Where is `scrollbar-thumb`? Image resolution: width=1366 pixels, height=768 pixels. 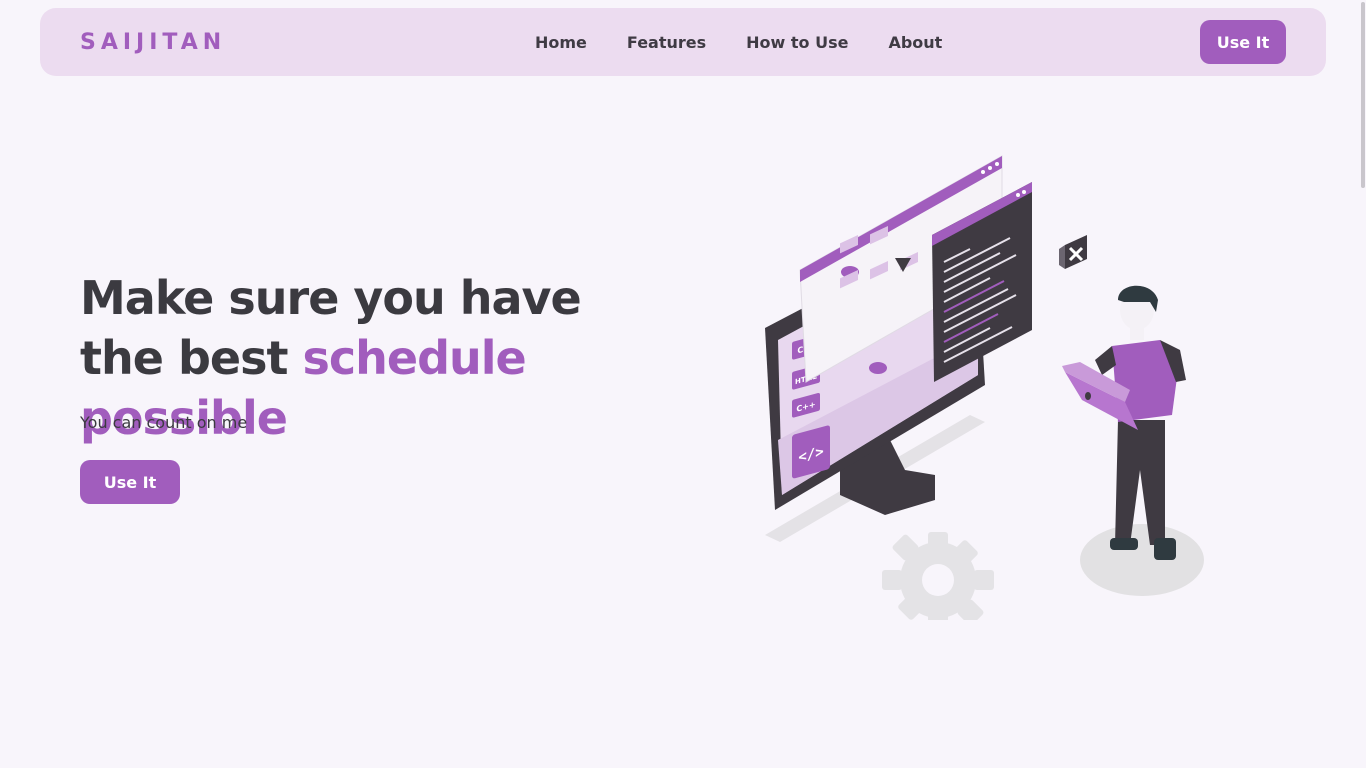 scrollbar-thumb is located at coordinates (1363, 95).